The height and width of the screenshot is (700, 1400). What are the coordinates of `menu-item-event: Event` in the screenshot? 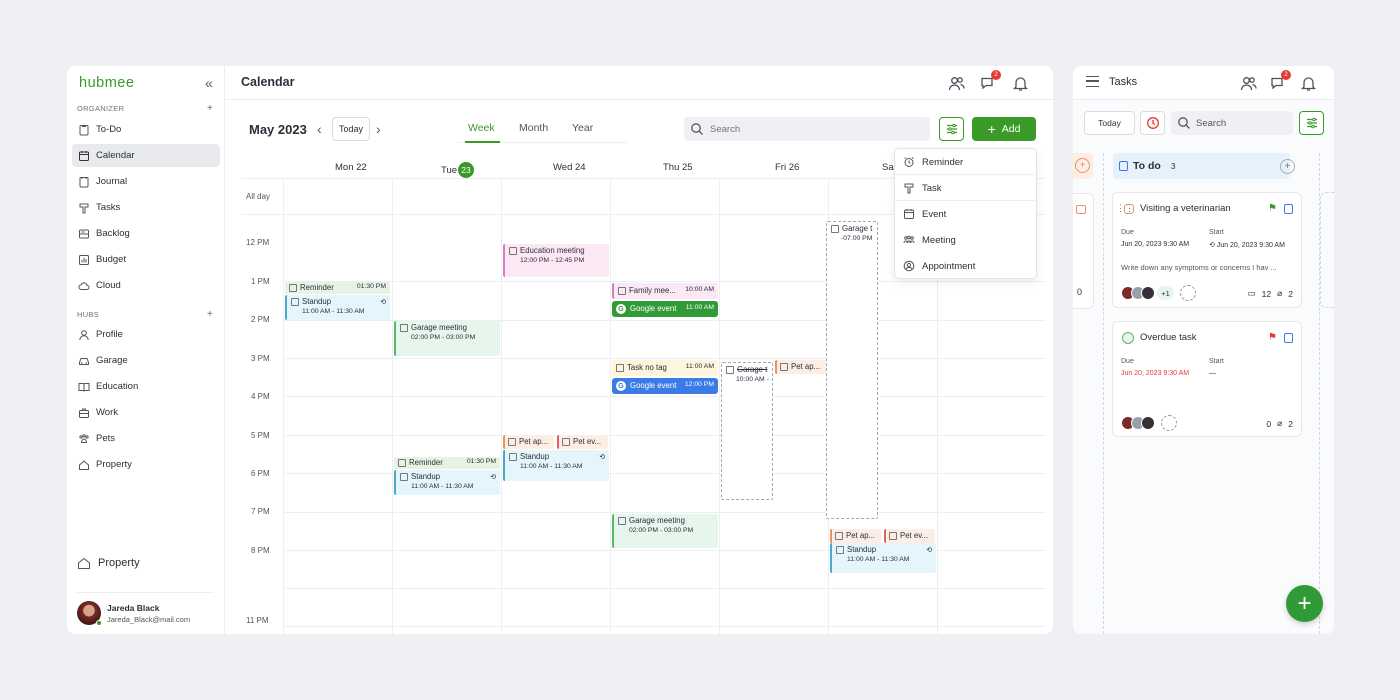 It's located at (924, 214).